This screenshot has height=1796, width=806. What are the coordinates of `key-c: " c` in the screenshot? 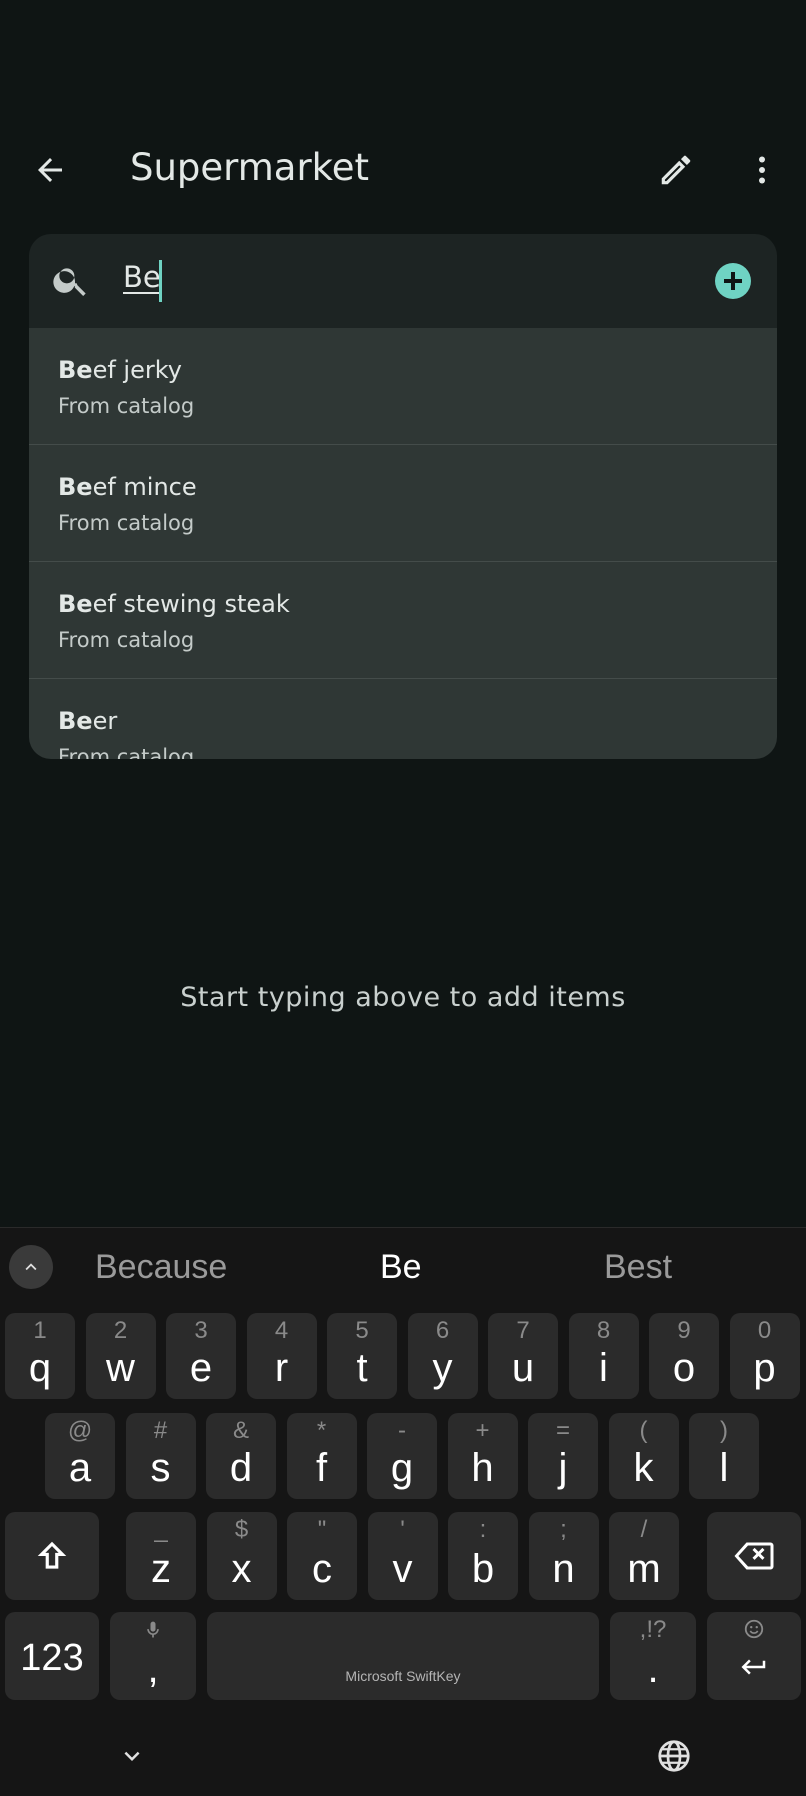 It's located at (322, 1556).